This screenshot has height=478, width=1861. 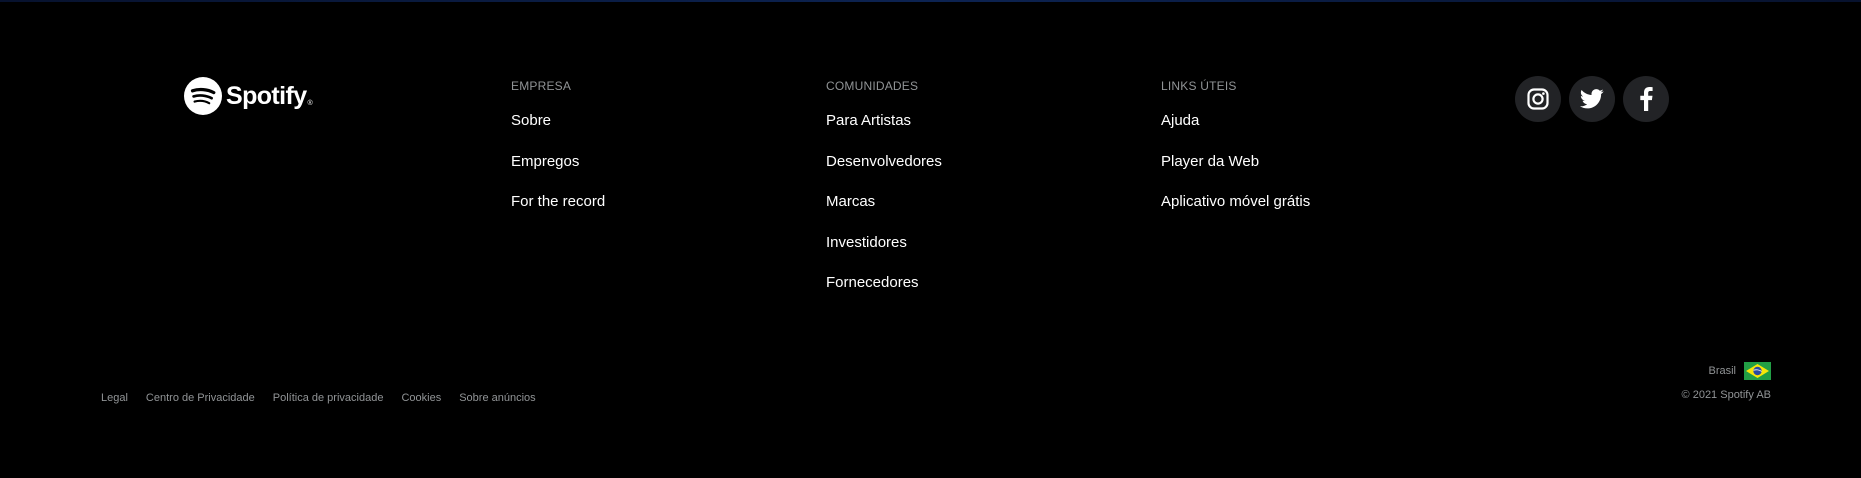 I want to click on top-divider, so click(x=930, y=1).